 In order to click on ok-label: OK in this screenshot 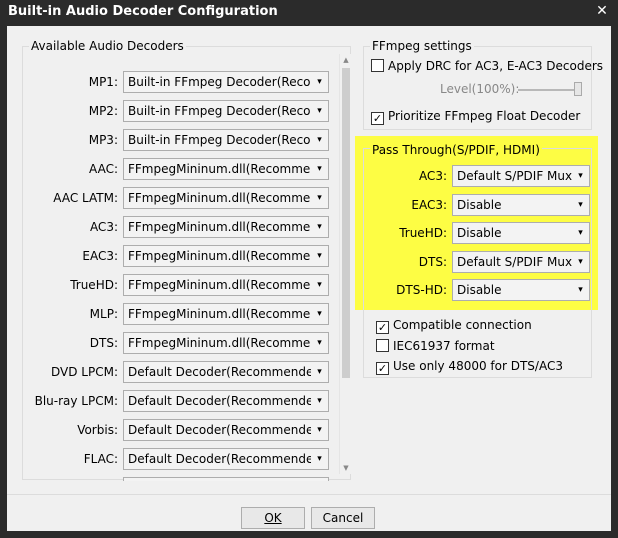, I will do `click(273, 518)`.